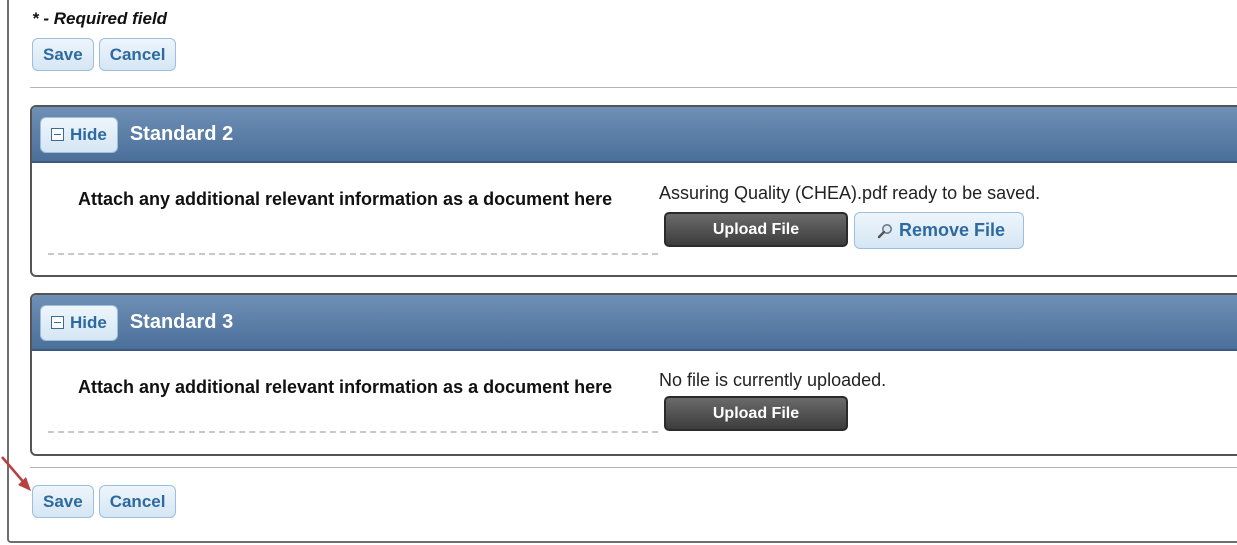  I want to click on panel-title: Standard 3, so click(181, 321).